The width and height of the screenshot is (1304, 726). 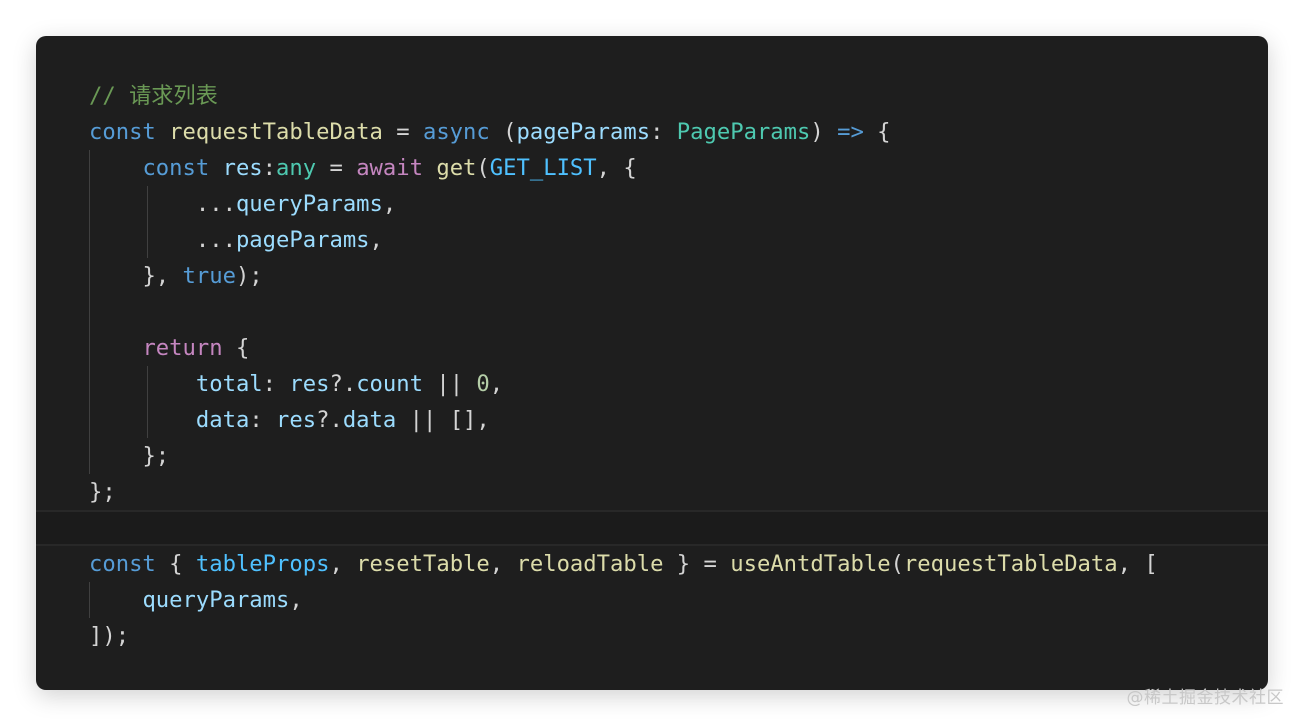 What do you see at coordinates (182, 348) in the screenshot?
I see `code-token: return` at bounding box center [182, 348].